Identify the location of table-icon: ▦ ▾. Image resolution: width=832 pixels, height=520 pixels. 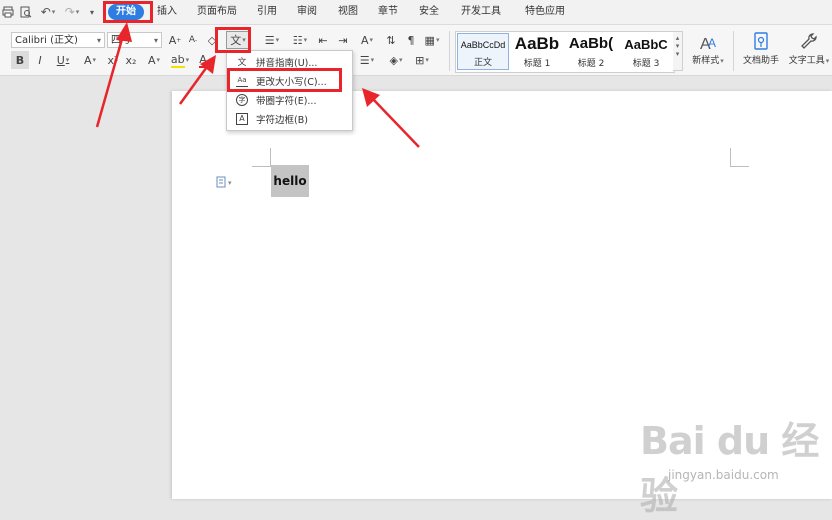
(432, 40).